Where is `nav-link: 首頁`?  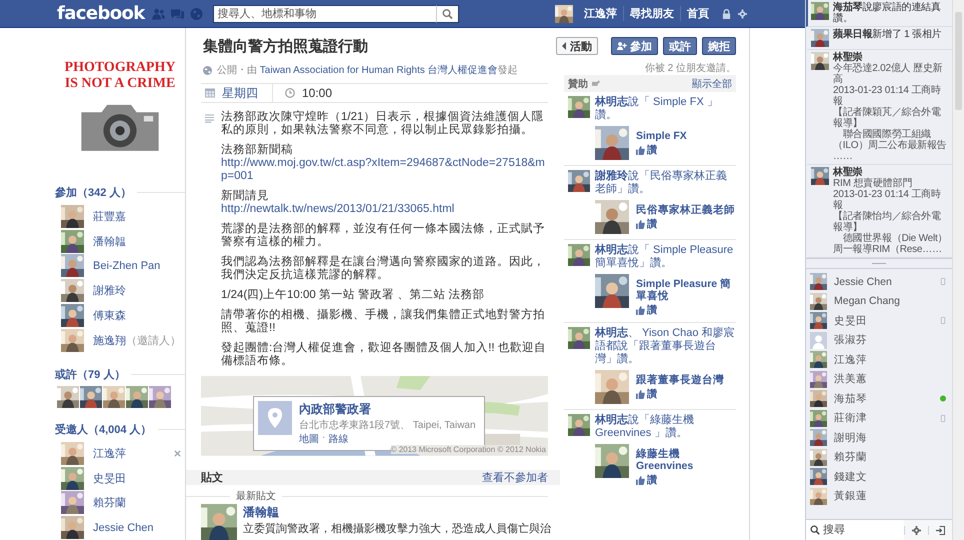
nav-link: 首頁 is located at coordinates (697, 13).